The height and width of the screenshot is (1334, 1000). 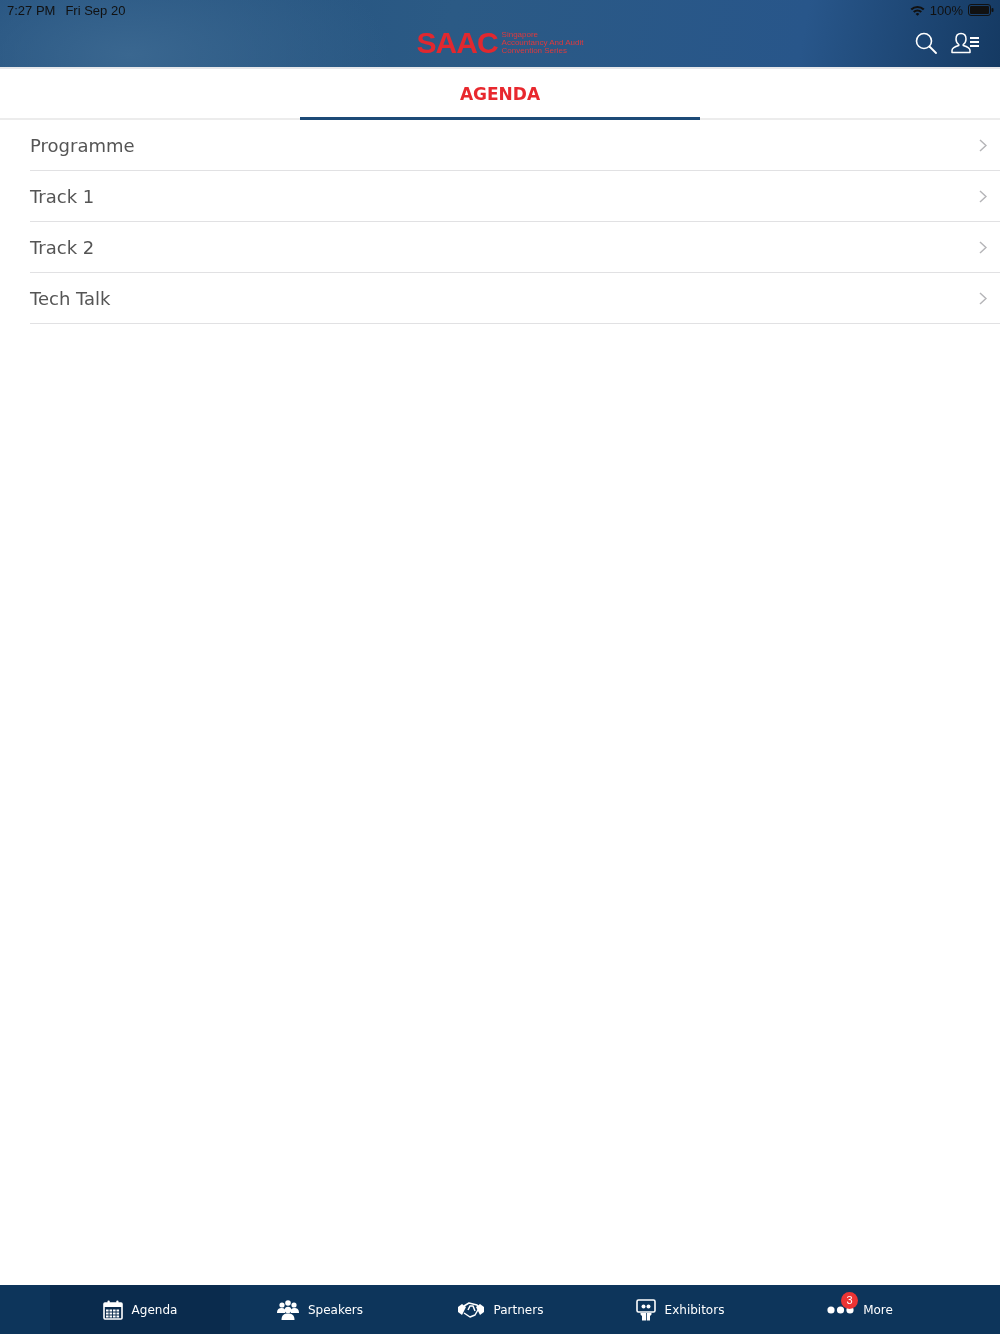 What do you see at coordinates (926, 43) in the screenshot?
I see `search-icon` at bounding box center [926, 43].